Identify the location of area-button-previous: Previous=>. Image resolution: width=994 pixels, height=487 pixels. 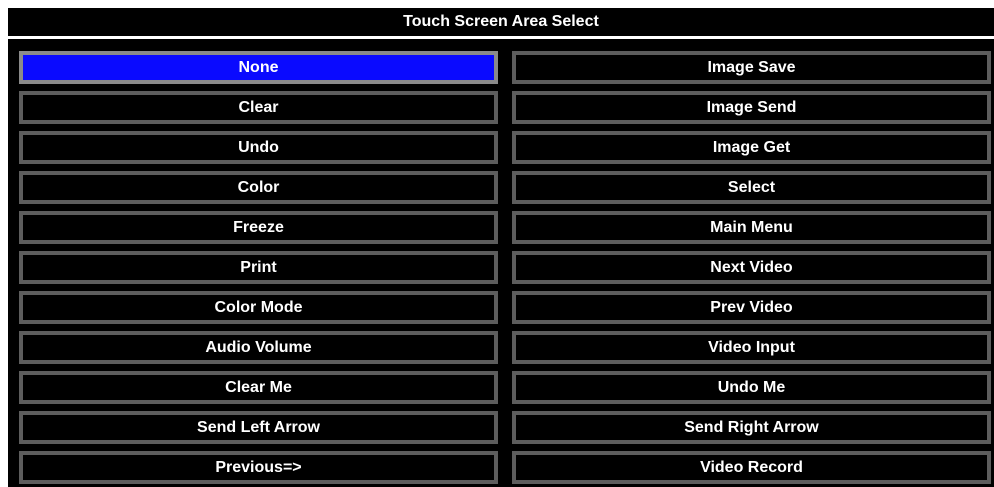
(258, 467).